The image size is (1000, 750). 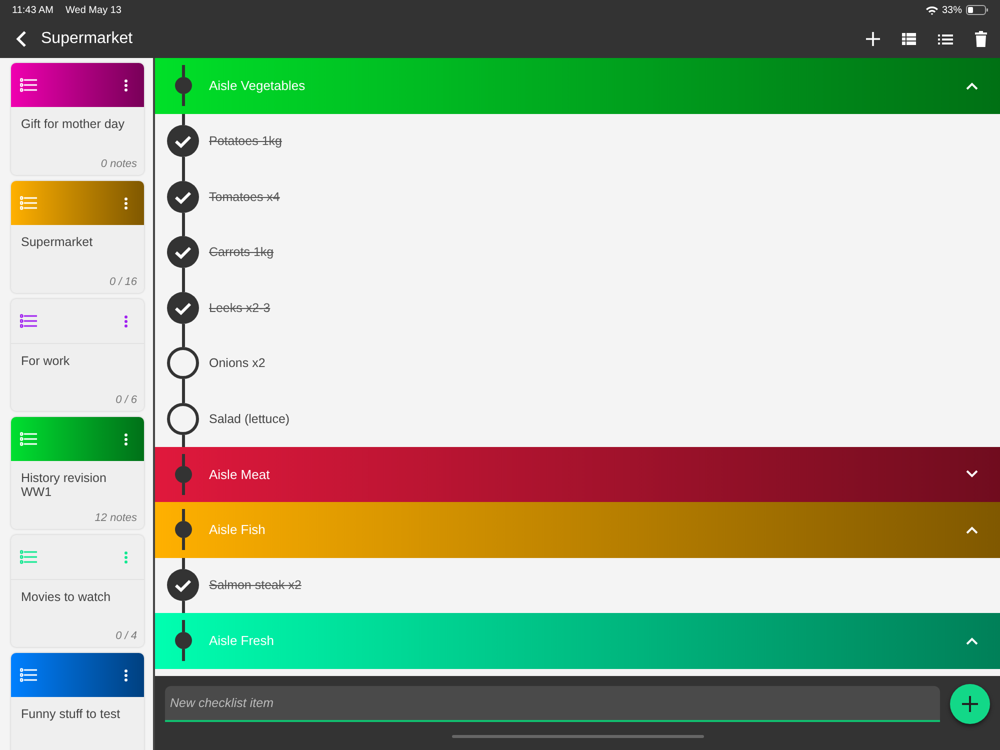 I want to click on checklist-item: Salmon steak x2, so click(x=255, y=585).